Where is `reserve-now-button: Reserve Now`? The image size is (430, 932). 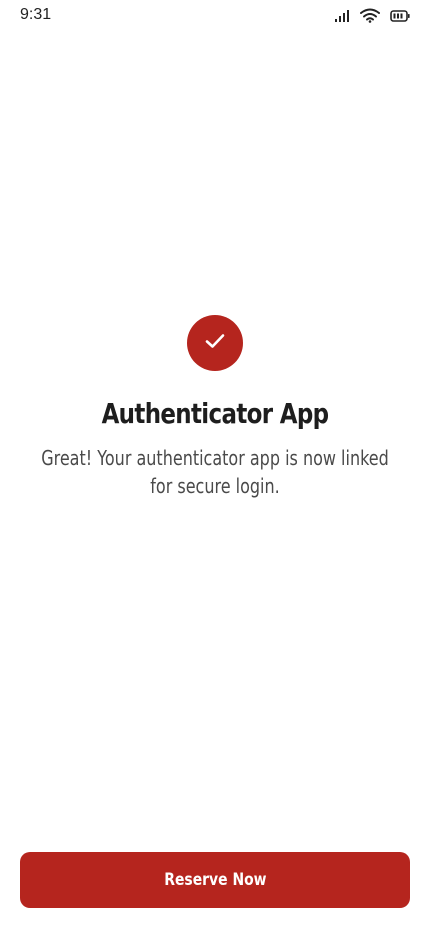 reserve-now-button: Reserve Now is located at coordinates (215, 880).